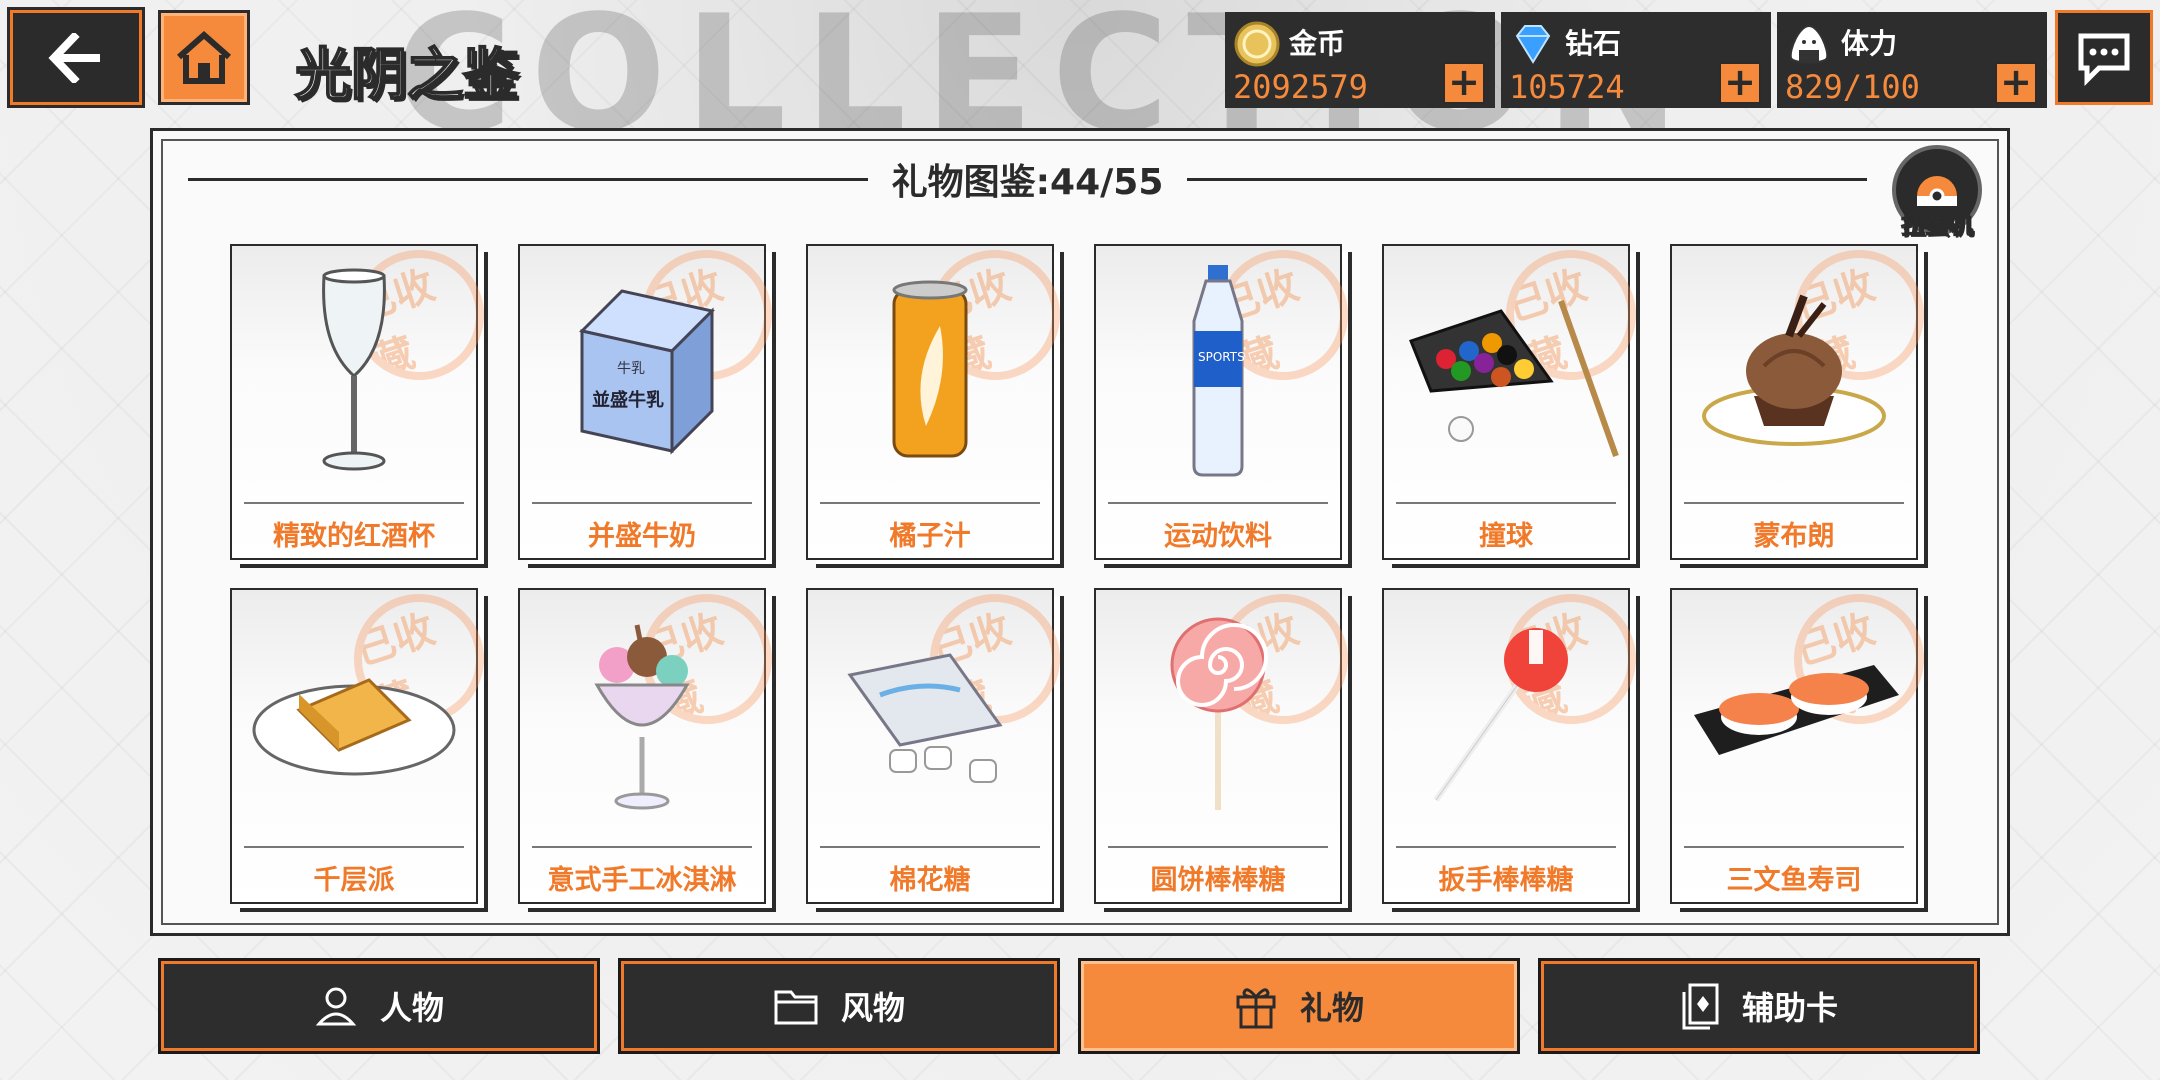  I want to click on gift-card: 已收藏 橘子汁, so click(941, 396).